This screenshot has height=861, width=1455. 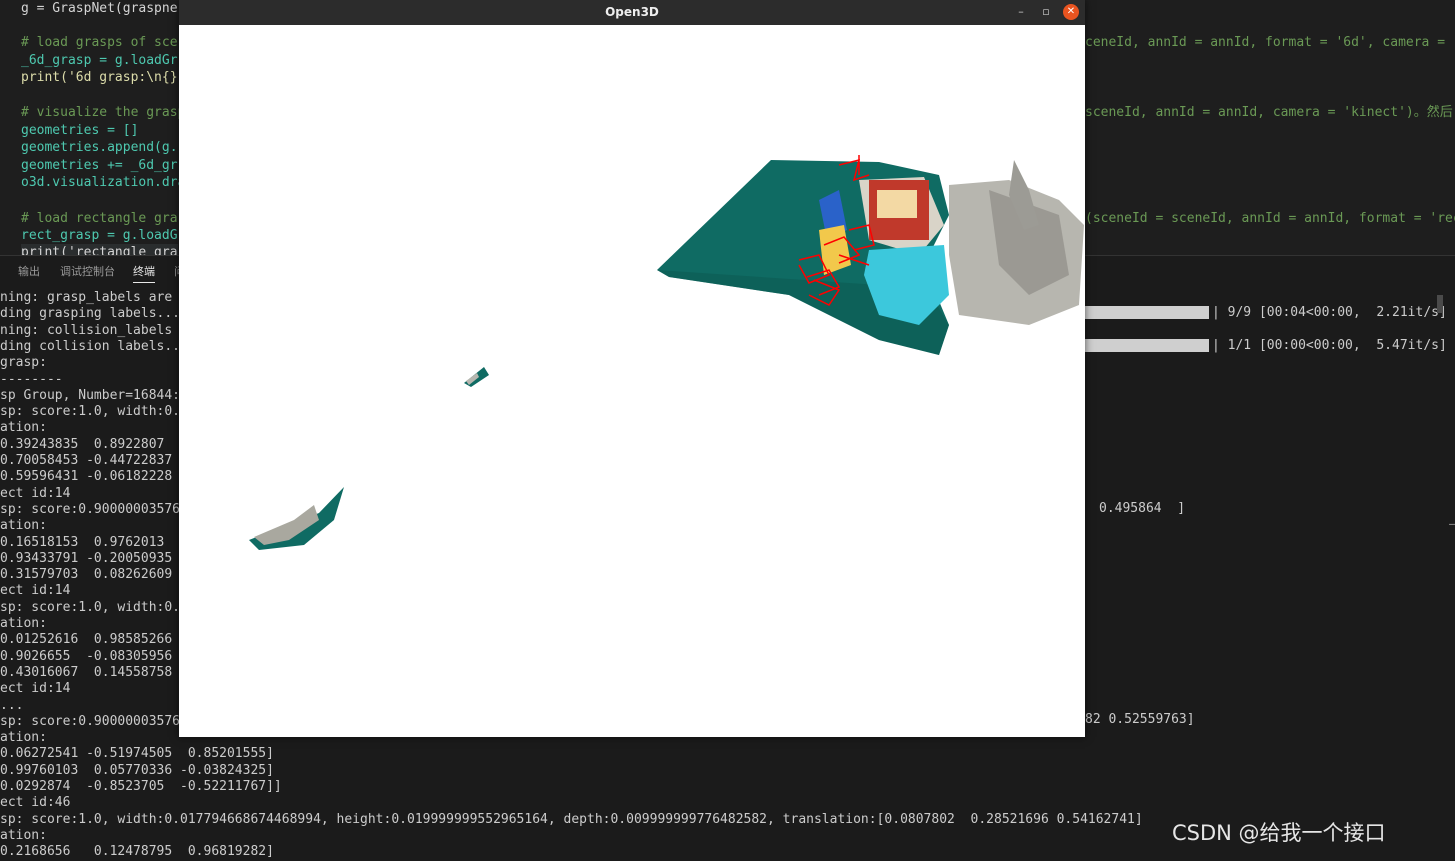 I want to click on code-line: print('6d grasp:\n{}, so click(x=99, y=77).